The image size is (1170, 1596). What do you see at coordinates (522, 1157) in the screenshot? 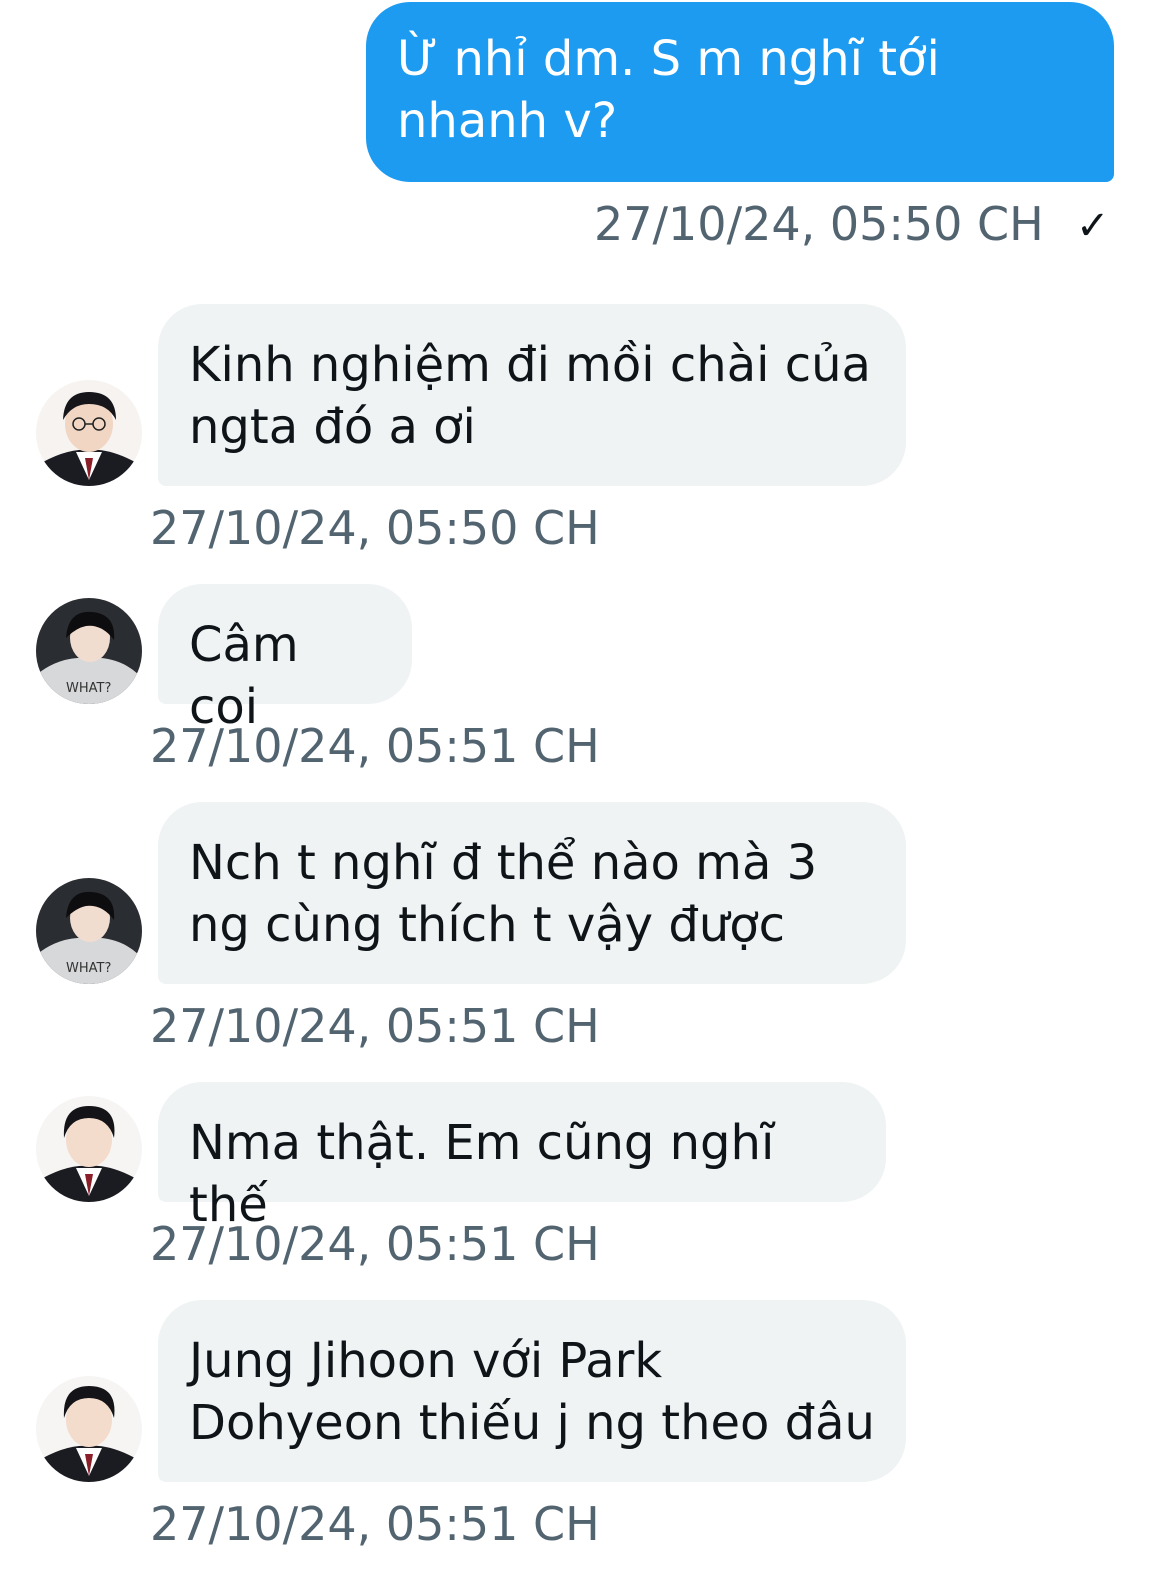
I see `received-message-bubble: Nma thật. Em cũng nghĩ thế` at bounding box center [522, 1157].